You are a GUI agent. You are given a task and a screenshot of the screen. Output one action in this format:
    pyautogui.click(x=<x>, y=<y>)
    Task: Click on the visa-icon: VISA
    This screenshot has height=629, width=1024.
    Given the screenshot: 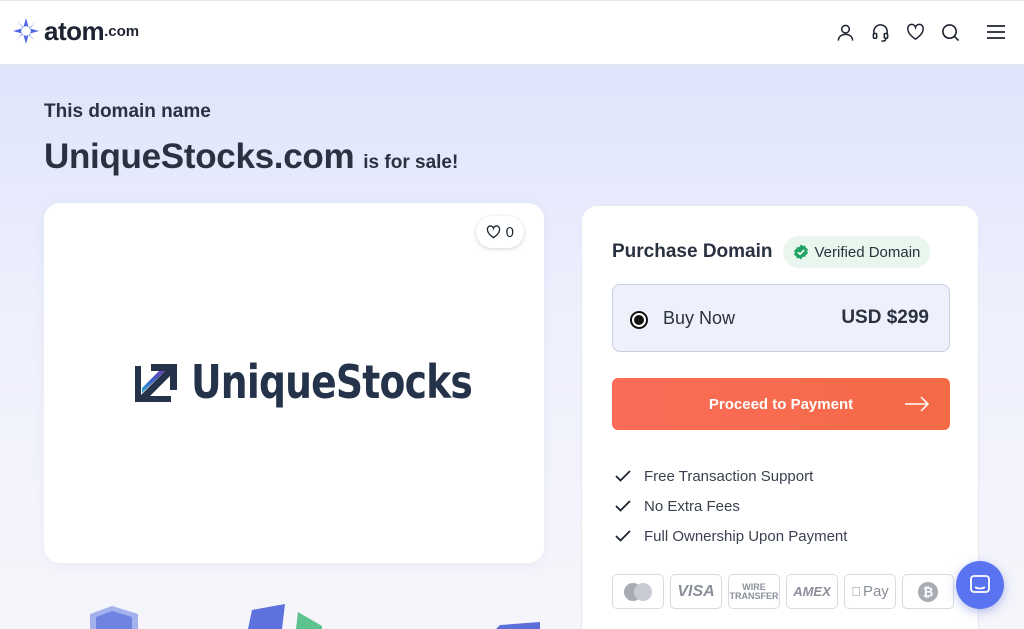 What is the action you would take?
    pyautogui.click(x=696, y=591)
    